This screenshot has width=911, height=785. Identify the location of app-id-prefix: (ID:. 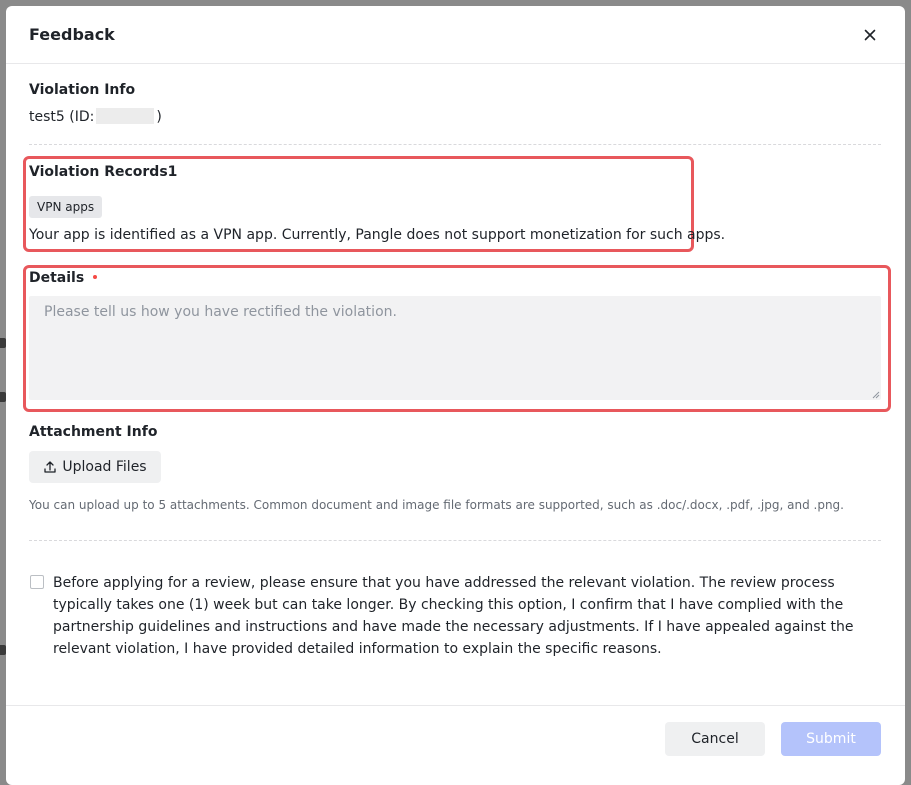
(82, 117).